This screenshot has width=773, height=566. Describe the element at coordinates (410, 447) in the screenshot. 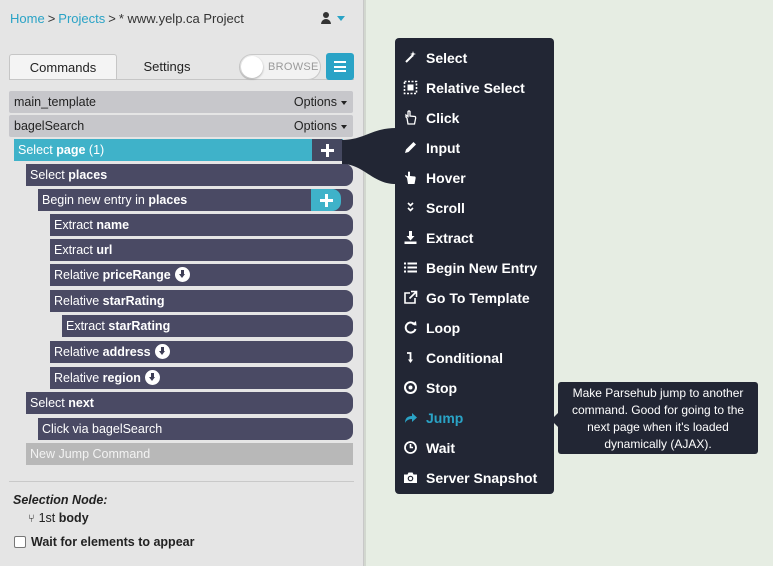

I see `clock-icon` at that location.